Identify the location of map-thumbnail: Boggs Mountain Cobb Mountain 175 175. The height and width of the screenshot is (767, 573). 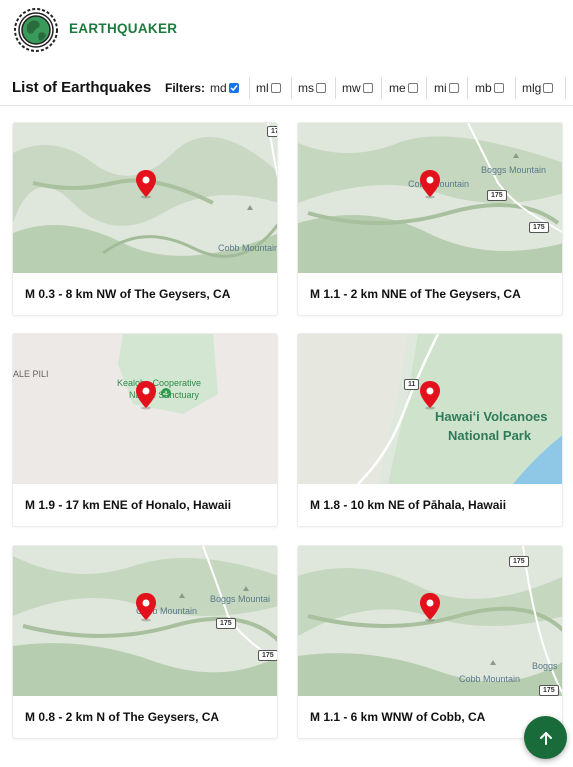
(430, 198).